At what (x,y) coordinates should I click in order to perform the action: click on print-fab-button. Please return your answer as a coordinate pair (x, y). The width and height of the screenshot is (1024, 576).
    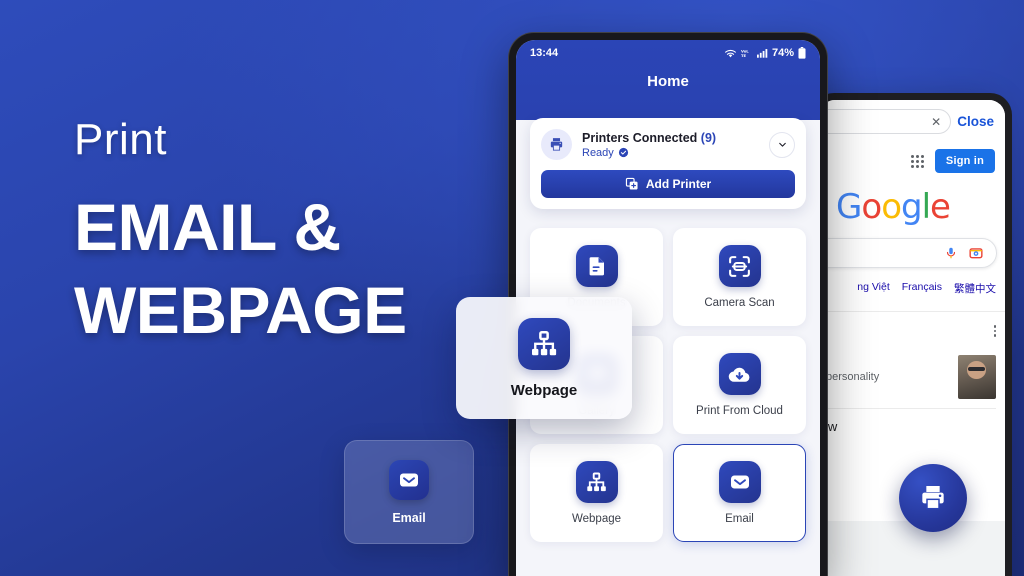
    Looking at the image, I should click on (933, 498).